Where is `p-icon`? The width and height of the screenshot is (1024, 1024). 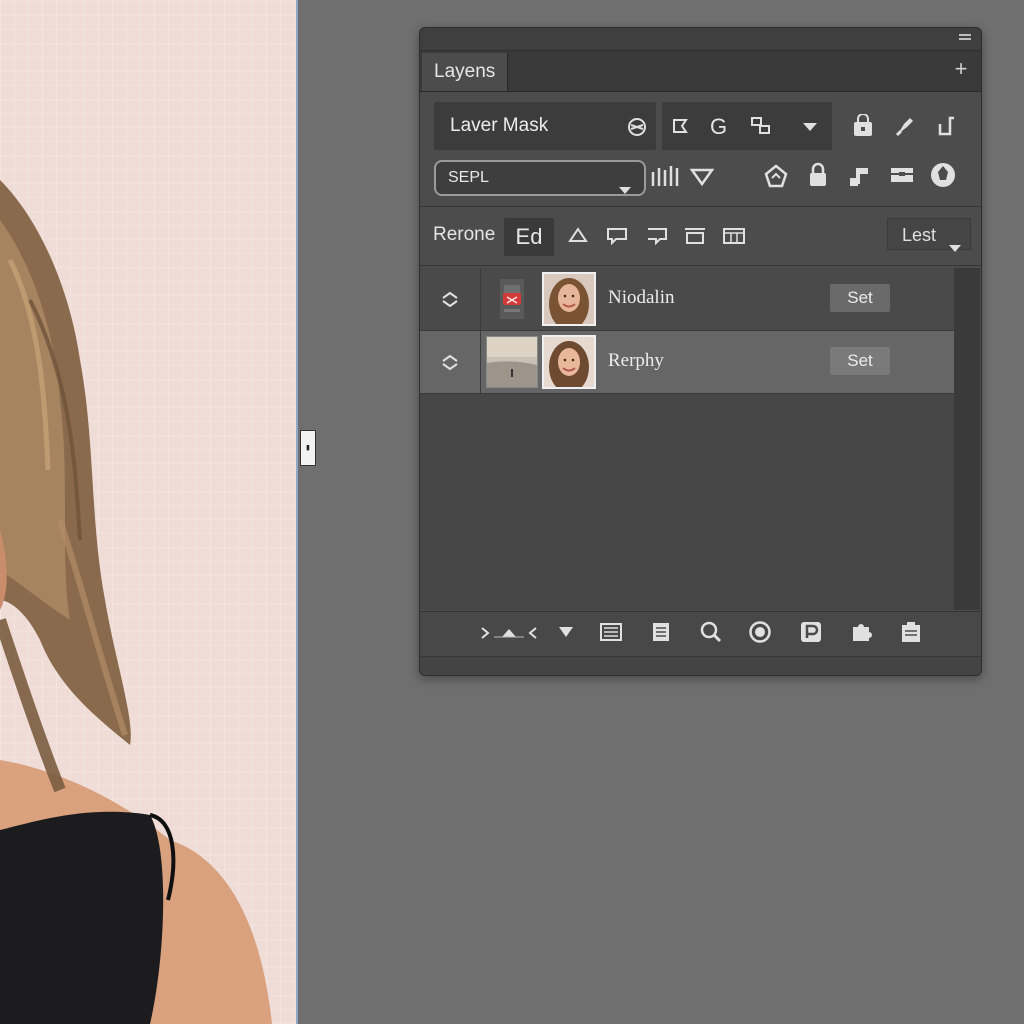
p-icon is located at coordinates (811, 632).